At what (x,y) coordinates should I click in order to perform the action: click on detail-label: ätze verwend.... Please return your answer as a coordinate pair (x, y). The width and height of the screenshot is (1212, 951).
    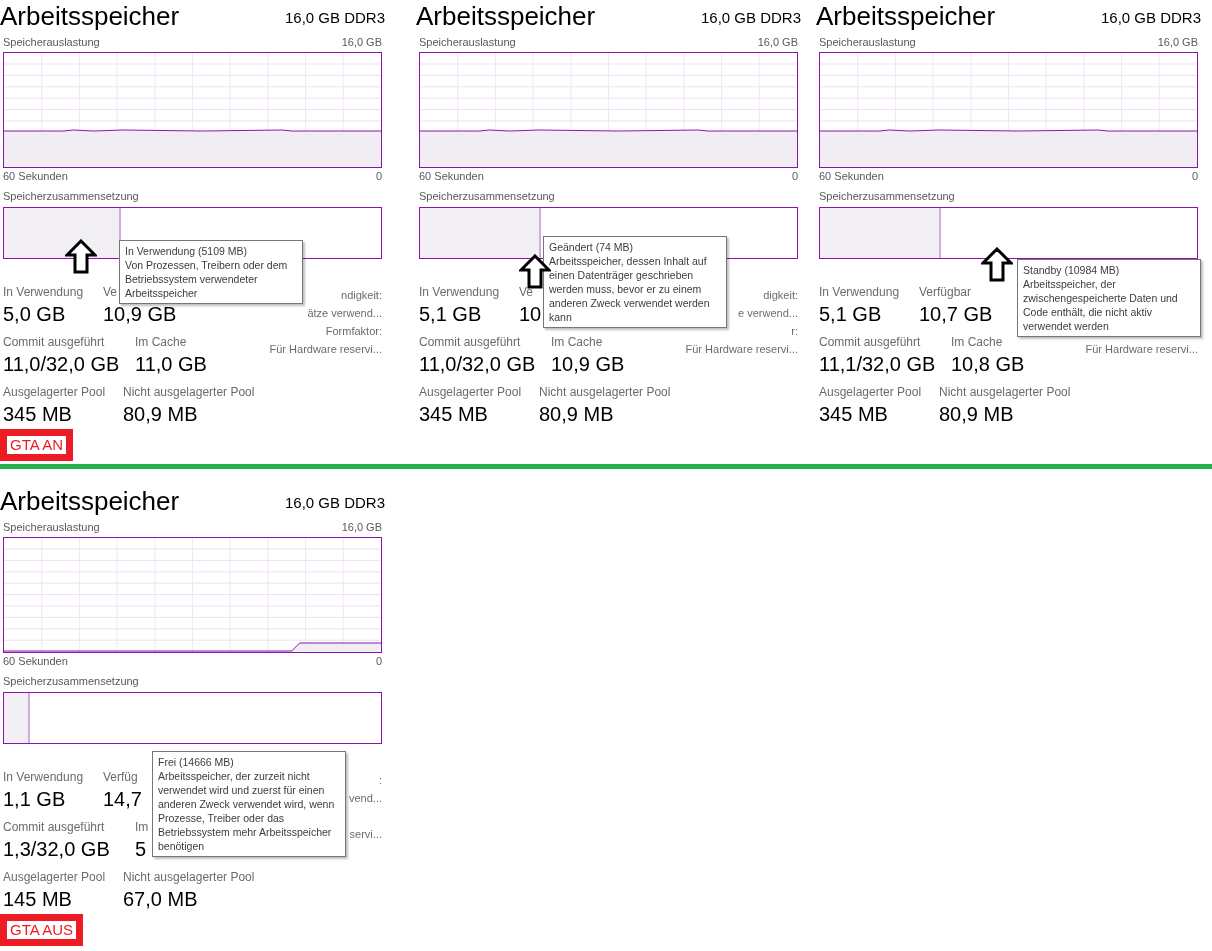
    Looking at the image, I should click on (344, 313).